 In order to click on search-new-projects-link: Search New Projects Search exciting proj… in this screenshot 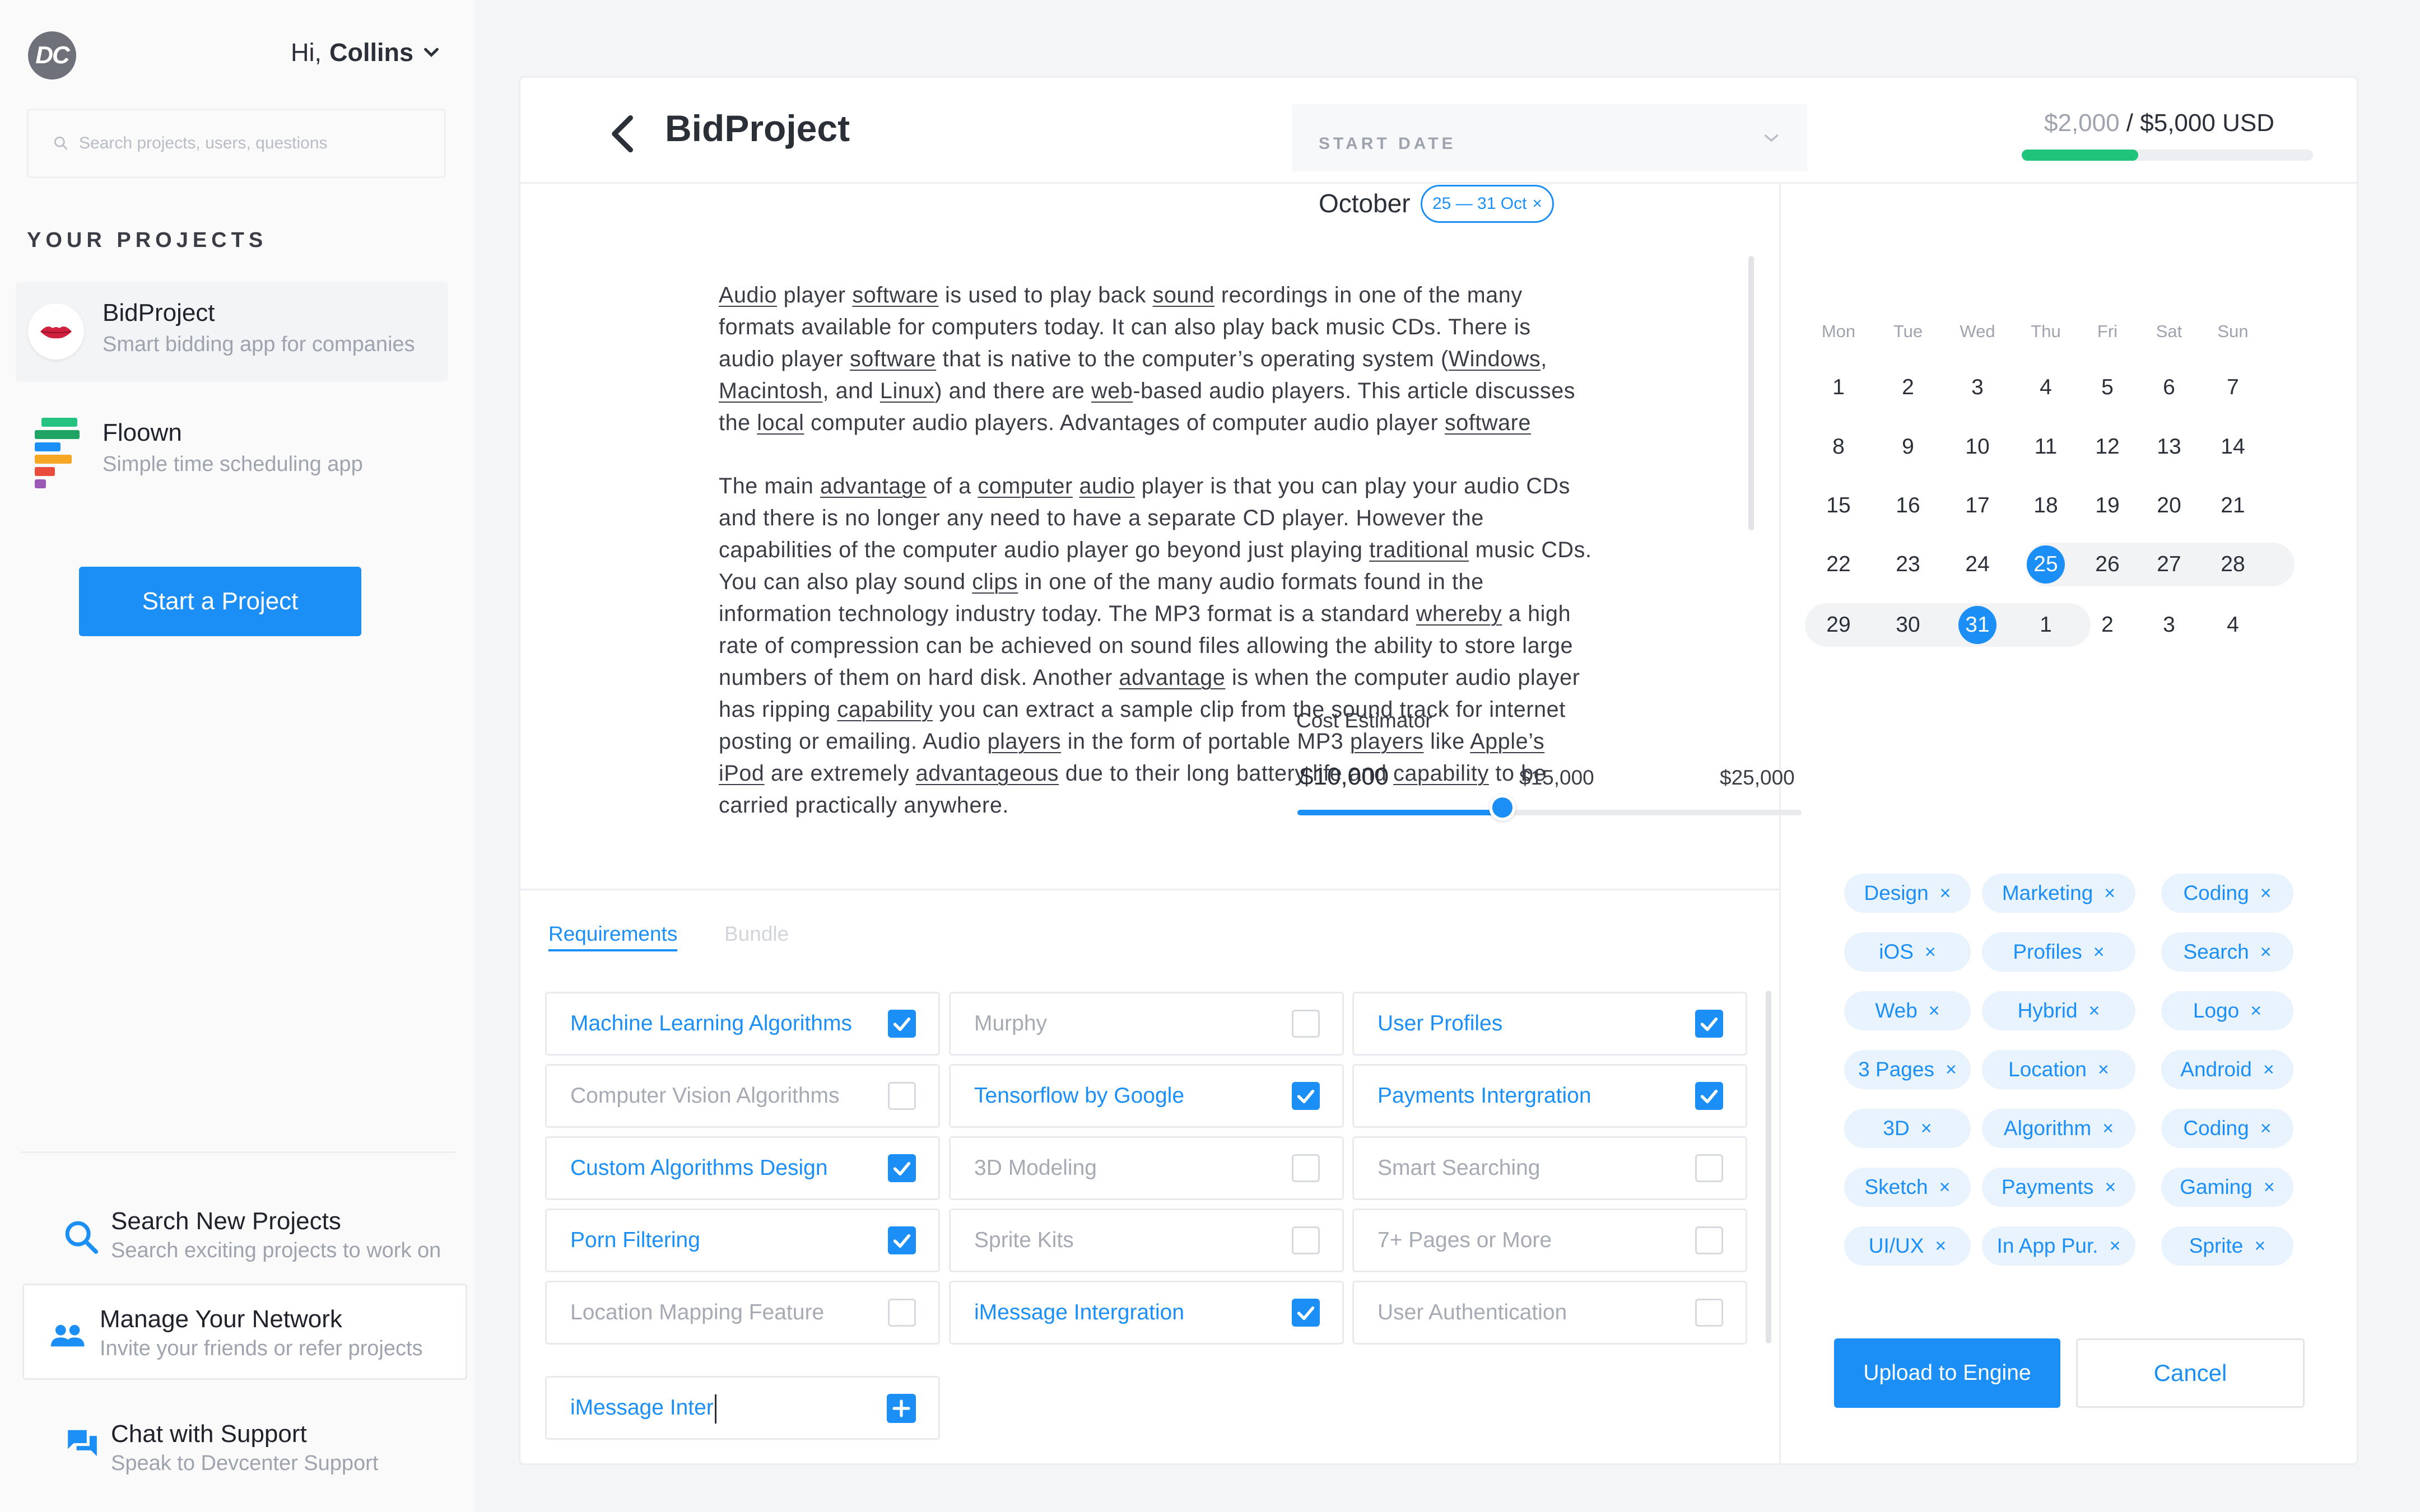, I will do `click(244, 1235)`.